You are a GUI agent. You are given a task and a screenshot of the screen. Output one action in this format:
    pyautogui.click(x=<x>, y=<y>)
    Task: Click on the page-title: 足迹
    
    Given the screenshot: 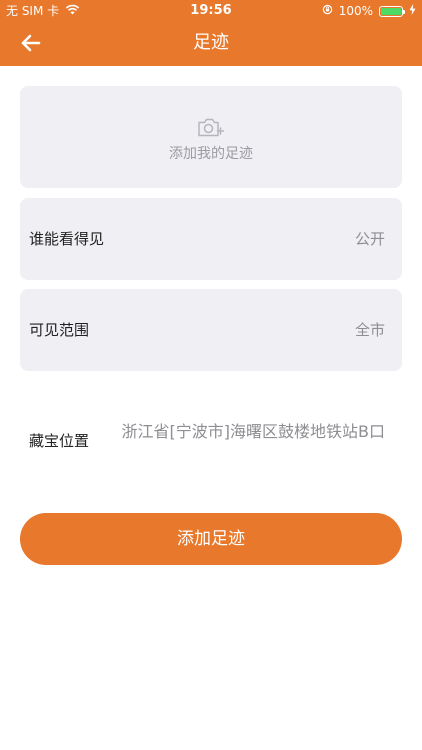 What is the action you would take?
    pyautogui.click(x=211, y=42)
    